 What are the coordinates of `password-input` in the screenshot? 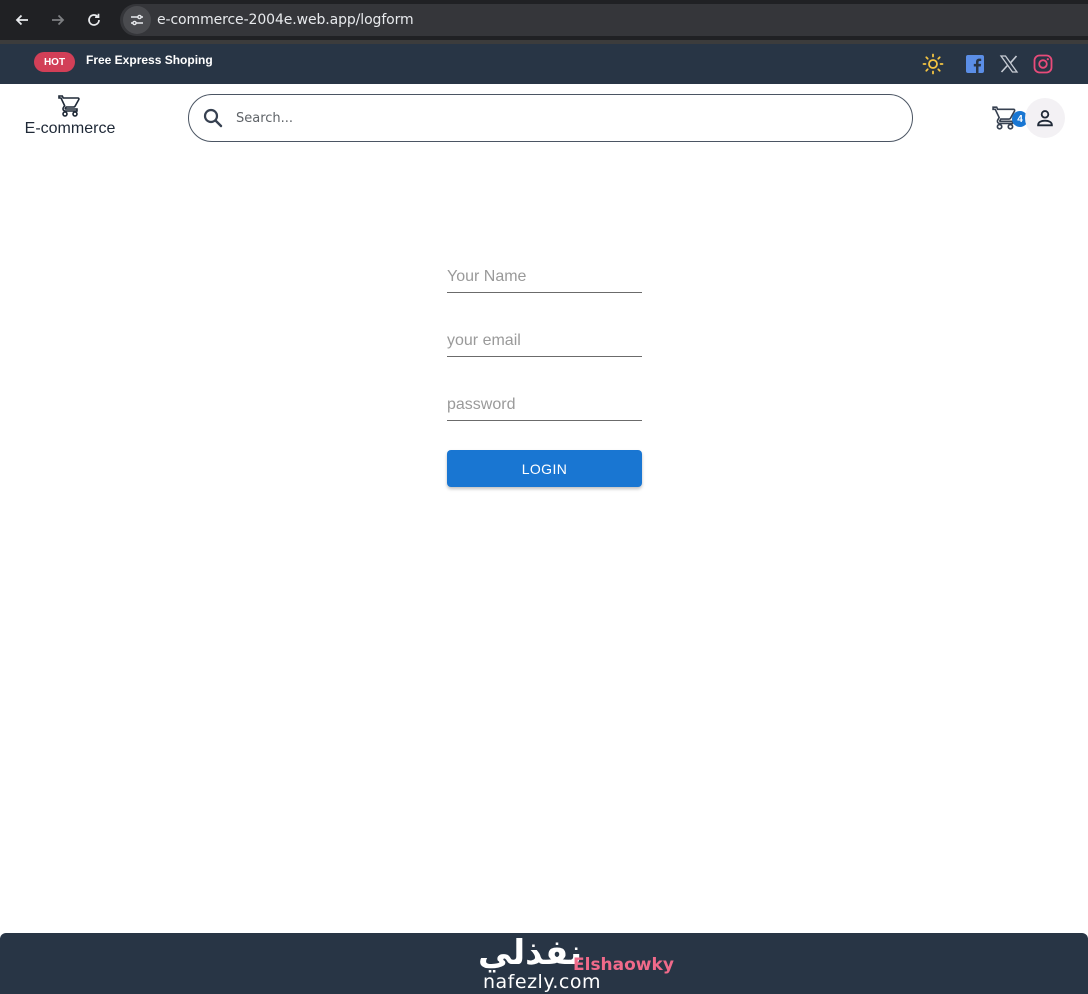 It's located at (544, 405).